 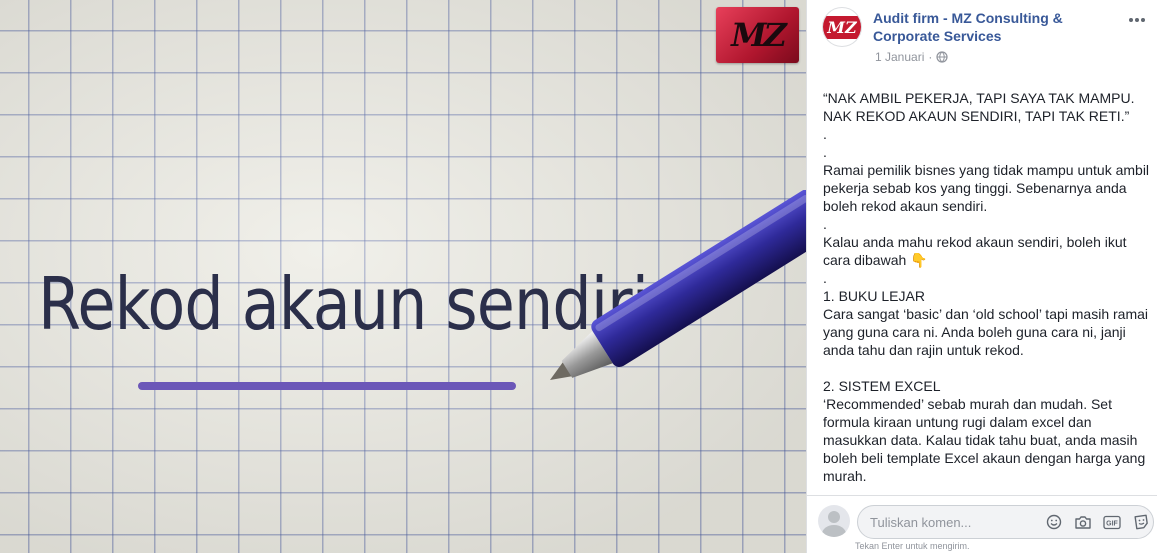 I want to click on gif-icon: GIF, so click(x=1112, y=522).